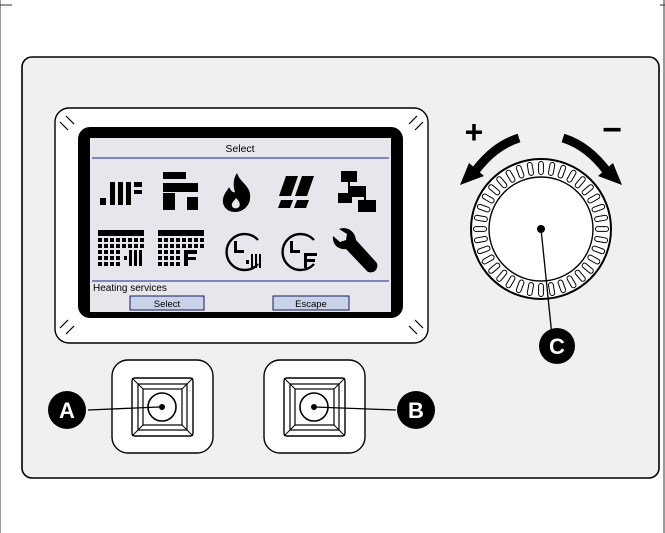 Image resolution: width=665 pixels, height=533 pixels. What do you see at coordinates (239, 149) in the screenshot?
I see `screen-title: Select` at bounding box center [239, 149].